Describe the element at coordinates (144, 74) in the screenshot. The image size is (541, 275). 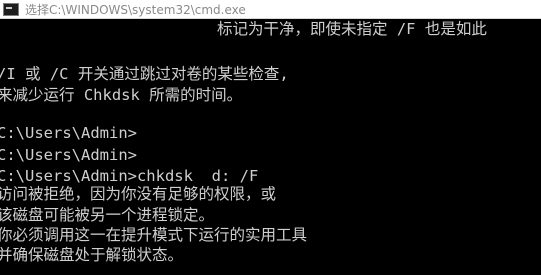
I see `console-line: /I 或 /C 开关通过跳过对卷的某些检查,` at that location.